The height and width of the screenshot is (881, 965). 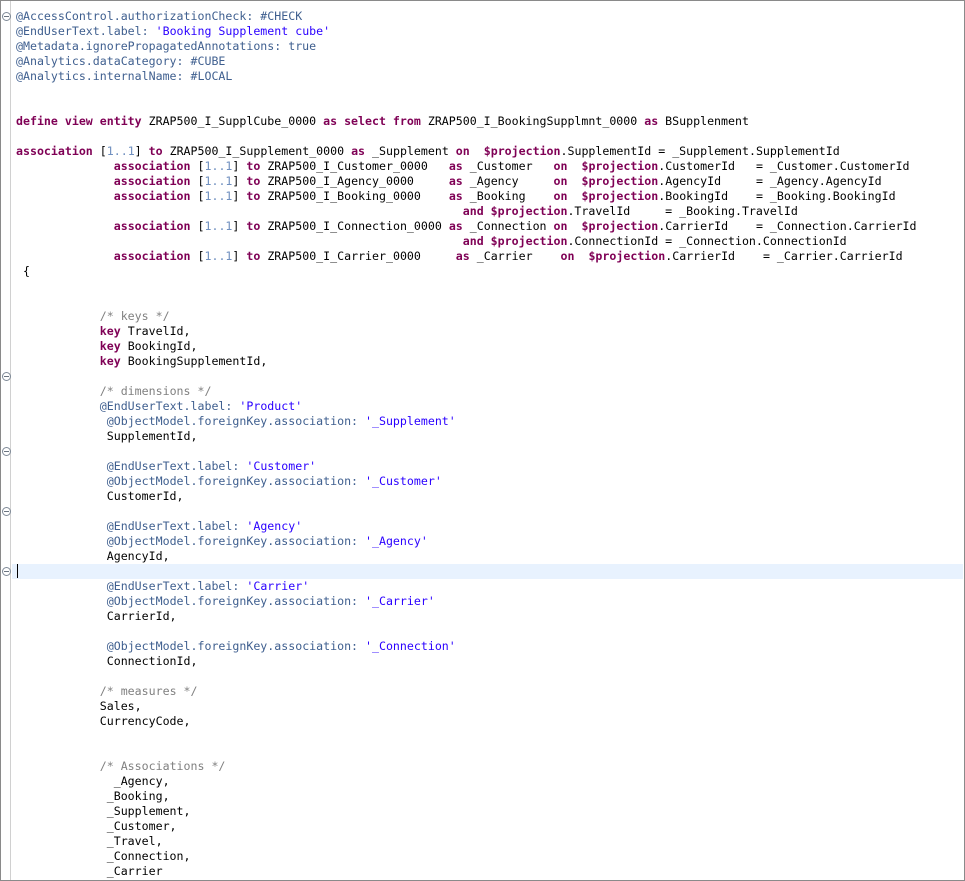 I want to click on code-line: _Connection,, so click(x=103, y=856).